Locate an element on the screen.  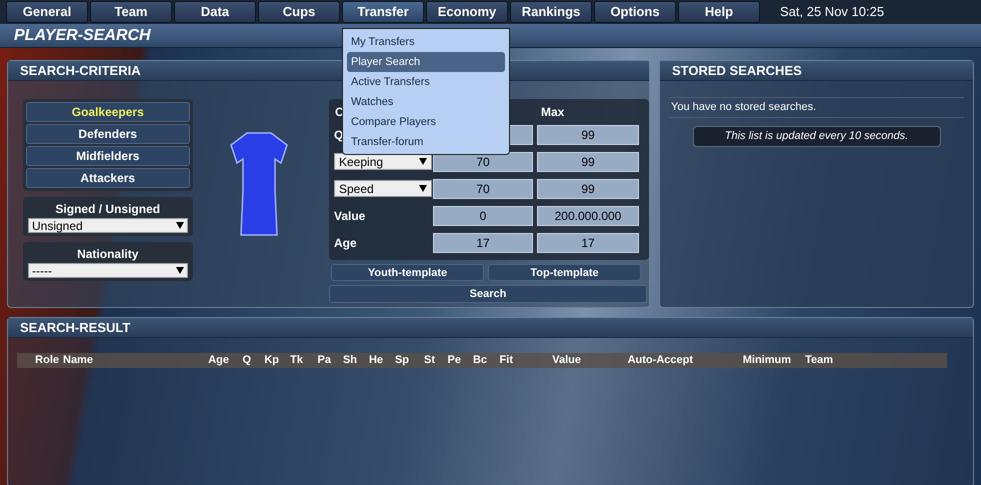
menu-item: My Transfers is located at coordinates (426, 42).